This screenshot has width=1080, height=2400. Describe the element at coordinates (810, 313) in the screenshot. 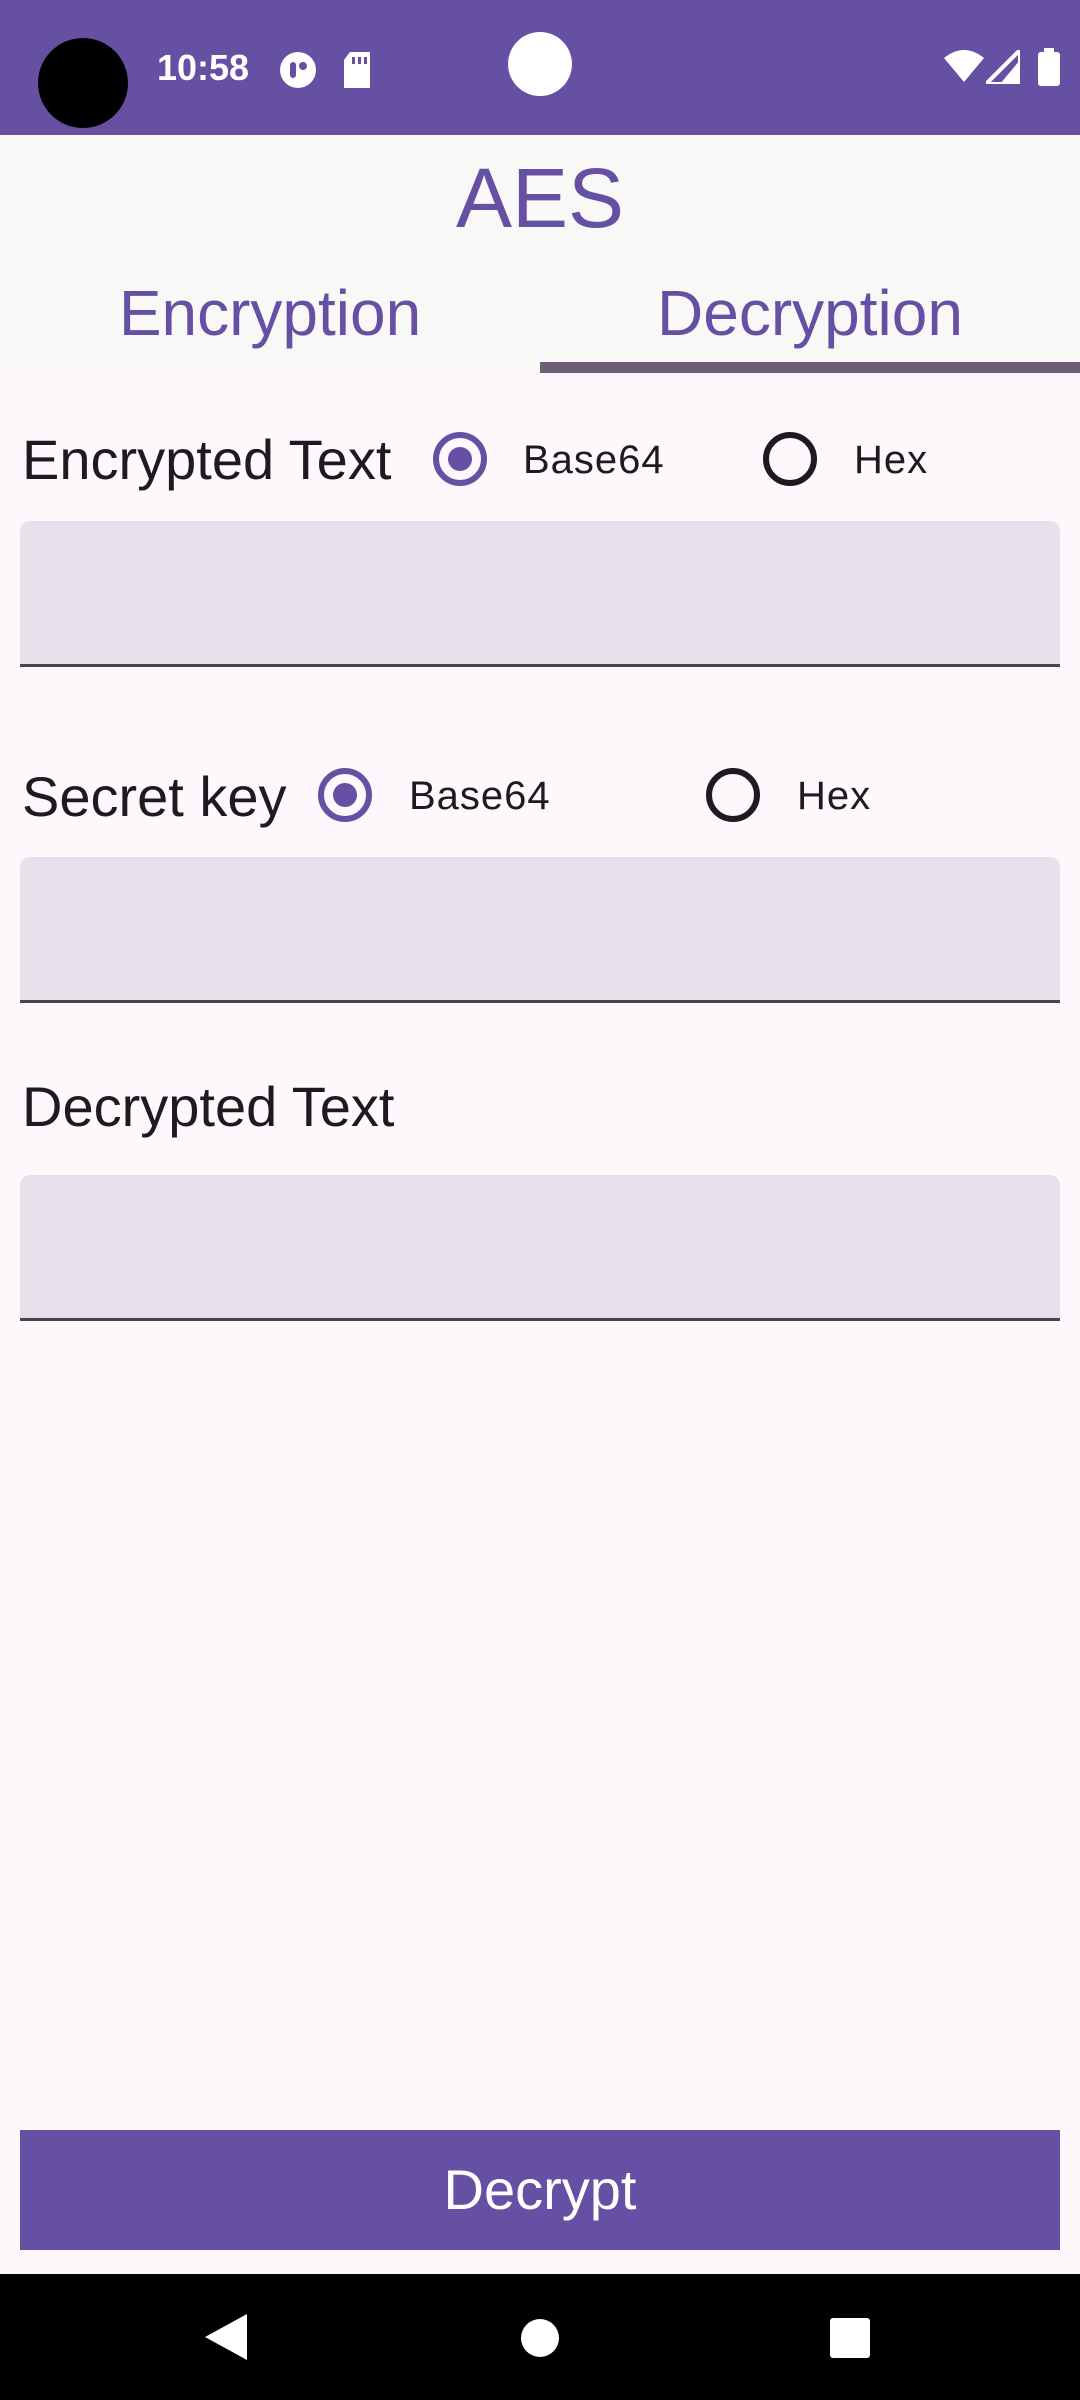

I see `tab-decryption: Decryption` at that location.